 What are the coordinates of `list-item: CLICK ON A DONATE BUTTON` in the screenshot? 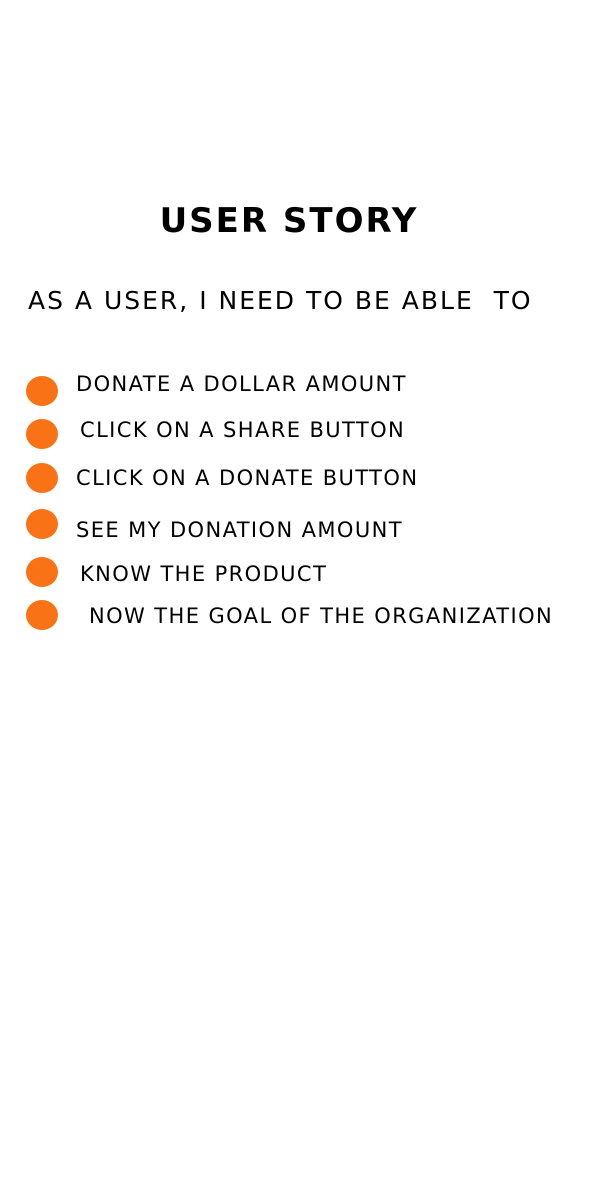 It's located at (300, 483).